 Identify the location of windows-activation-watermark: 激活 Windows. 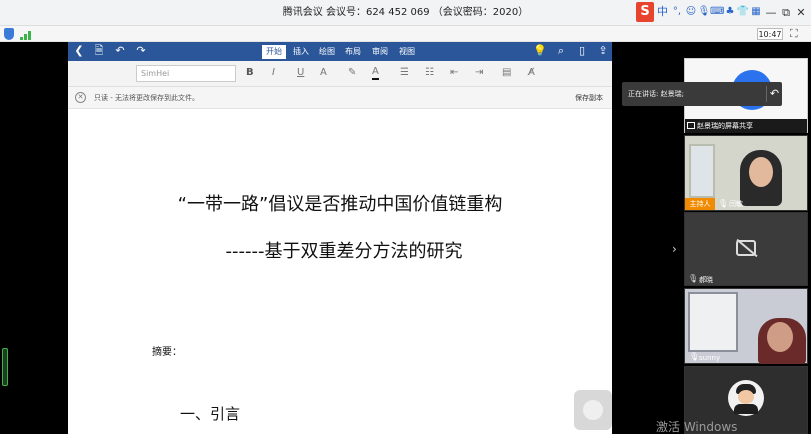
(697, 427).